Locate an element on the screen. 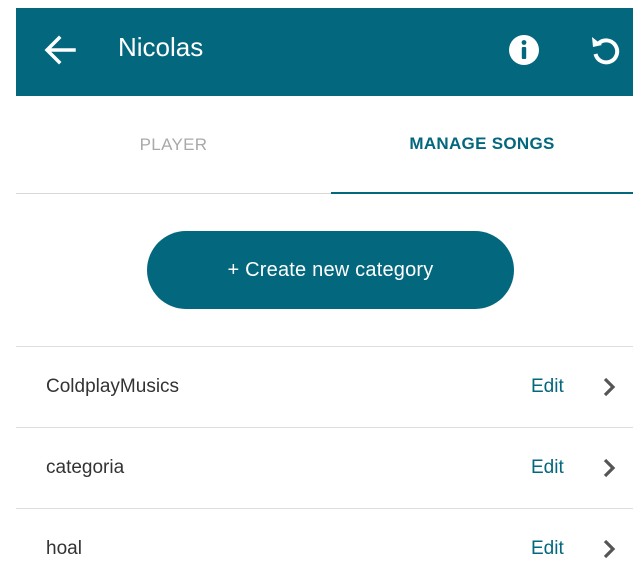  arrow-left-icon is located at coordinates (60, 50).